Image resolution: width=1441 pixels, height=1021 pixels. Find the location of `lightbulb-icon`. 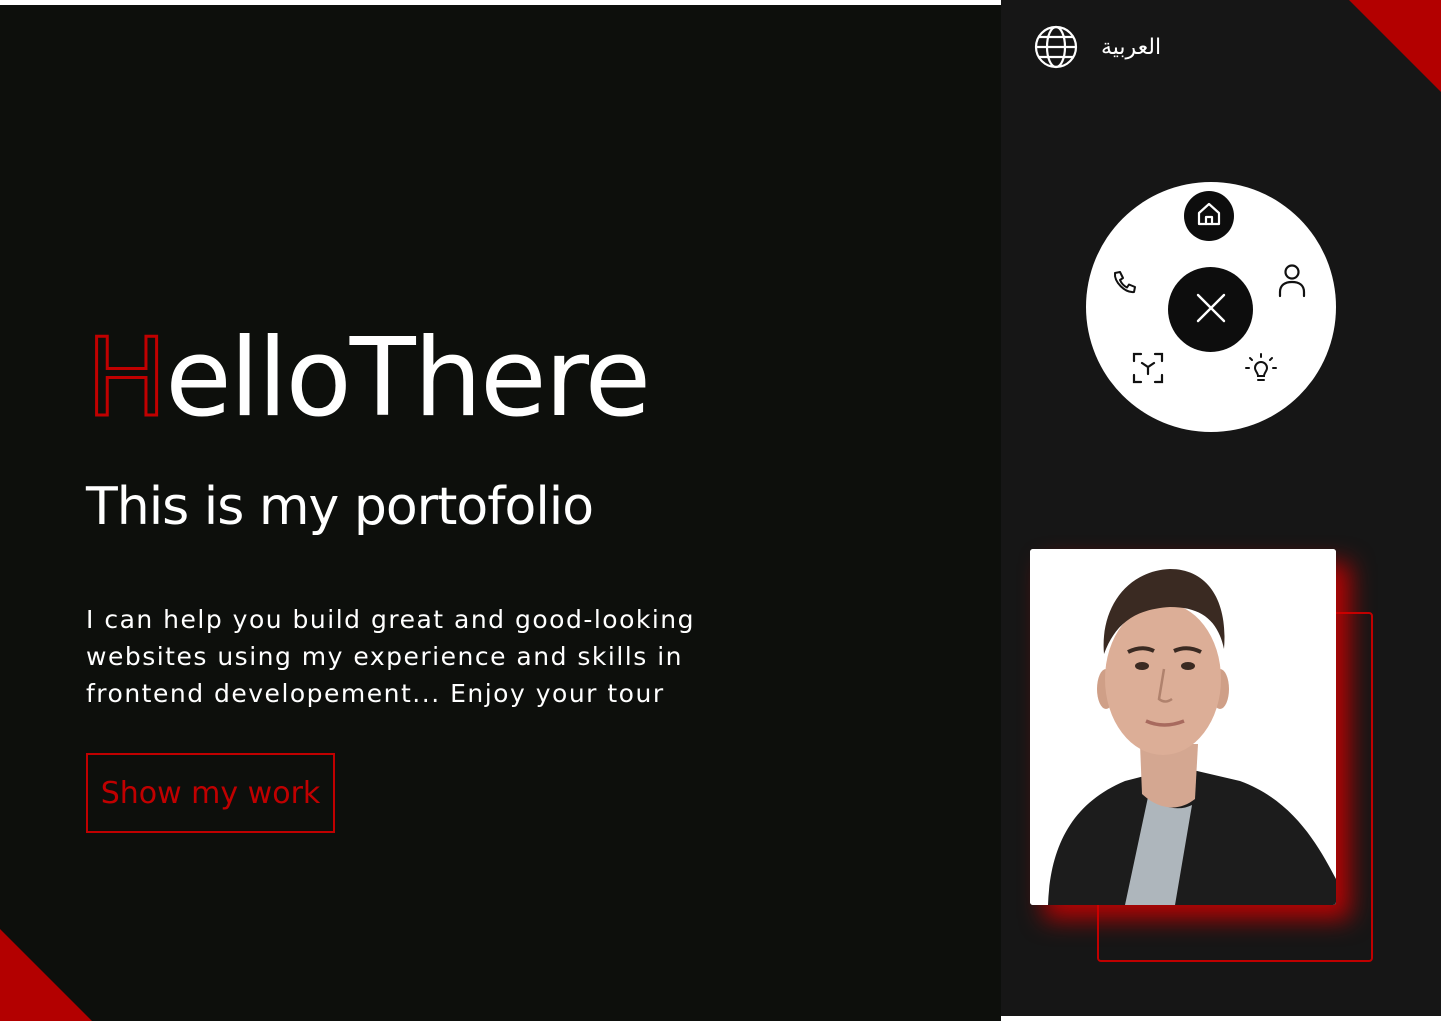

lightbulb-icon is located at coordinates (1261, 370).